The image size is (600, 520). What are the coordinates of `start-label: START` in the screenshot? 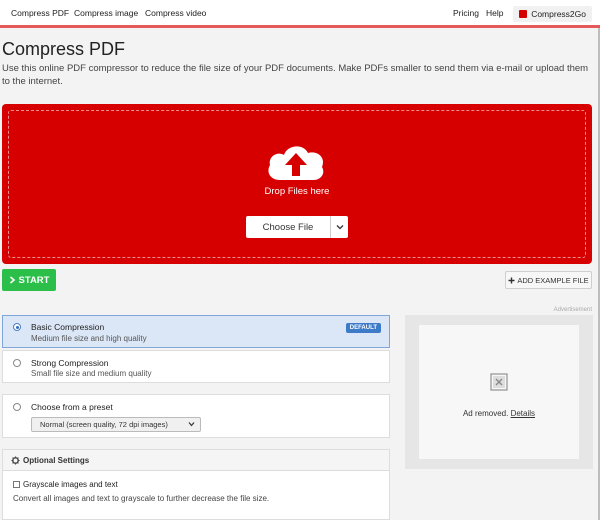 It's located at (34, 280).